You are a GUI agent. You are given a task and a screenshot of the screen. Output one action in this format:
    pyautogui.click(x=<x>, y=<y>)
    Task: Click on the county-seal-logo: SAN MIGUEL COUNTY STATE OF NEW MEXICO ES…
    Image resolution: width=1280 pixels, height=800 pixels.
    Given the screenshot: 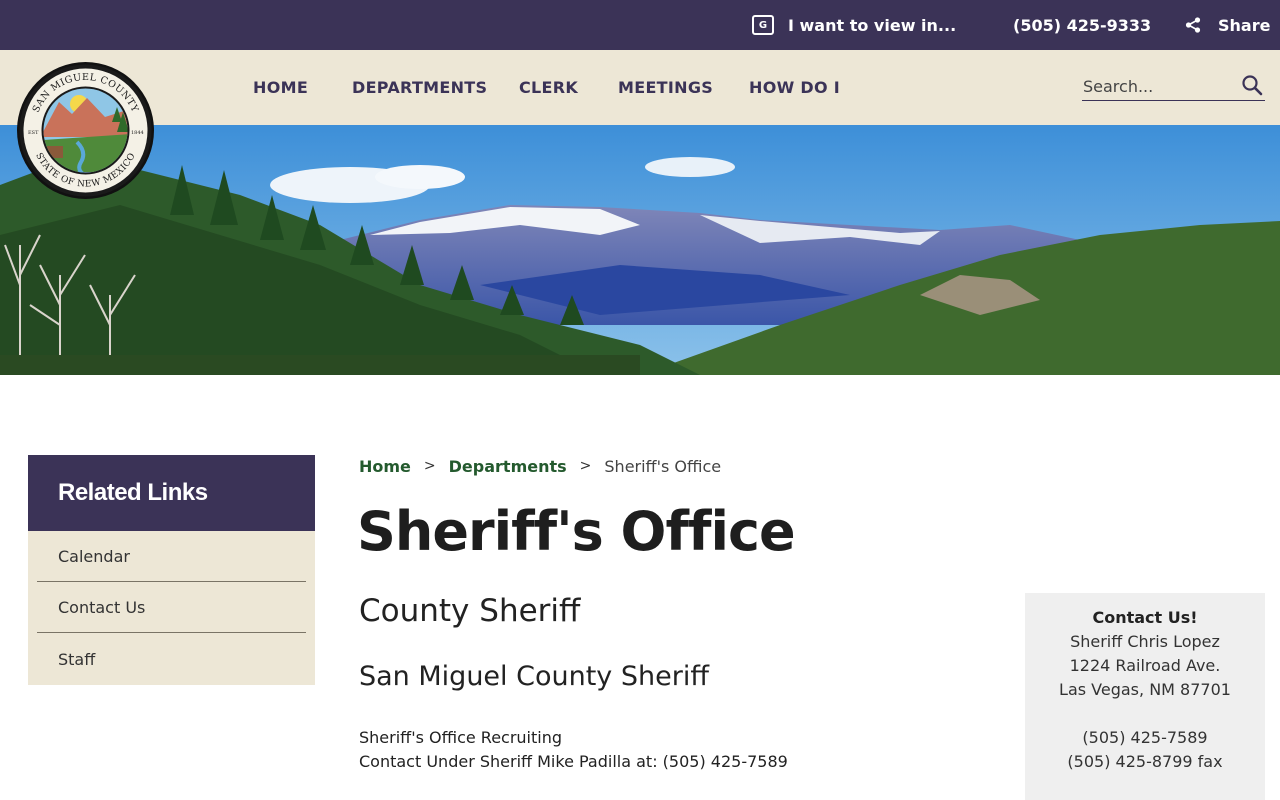 What is the action you would take?
    pyautogui.click(x=85, y=130)
    